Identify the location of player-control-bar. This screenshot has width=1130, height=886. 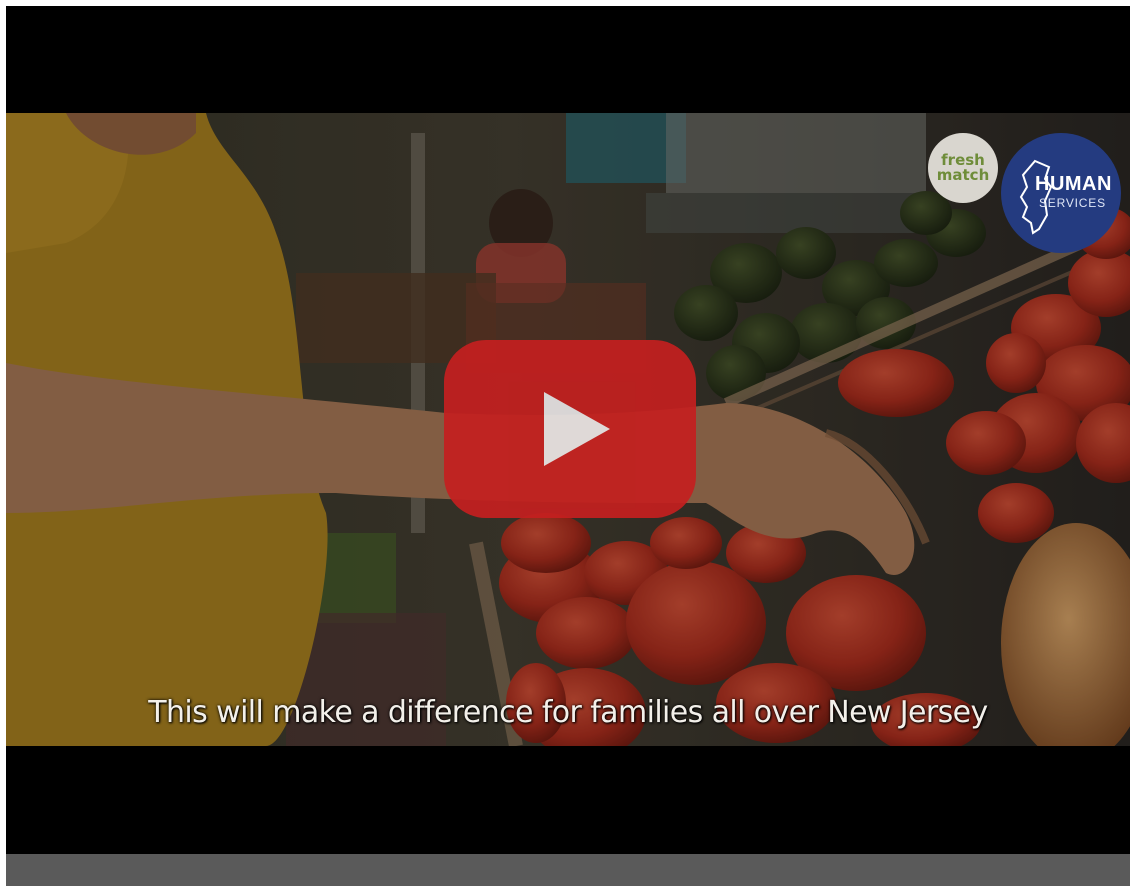
(568, 870).